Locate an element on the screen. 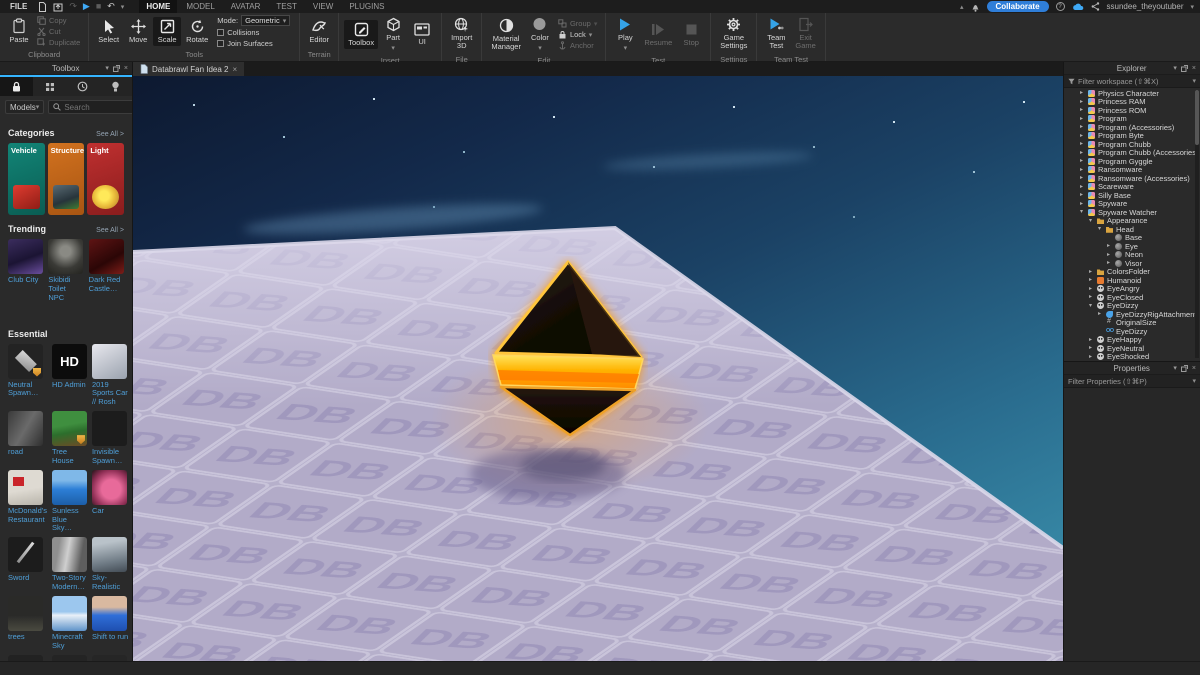 The width and height of the screenshot is (1200, 675). username: ssundee_theyoutuber is located at coordinates (1145, 6).